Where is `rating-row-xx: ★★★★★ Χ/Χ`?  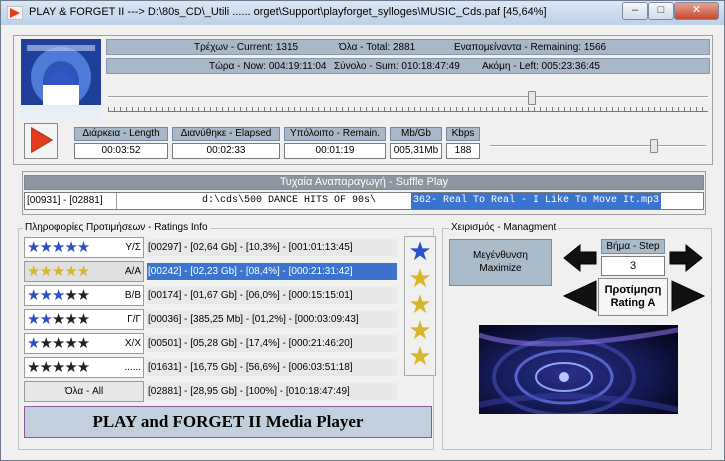
rating-row-xx: ★★★★★ Χ/Χ is located at coordinates (84, 343).